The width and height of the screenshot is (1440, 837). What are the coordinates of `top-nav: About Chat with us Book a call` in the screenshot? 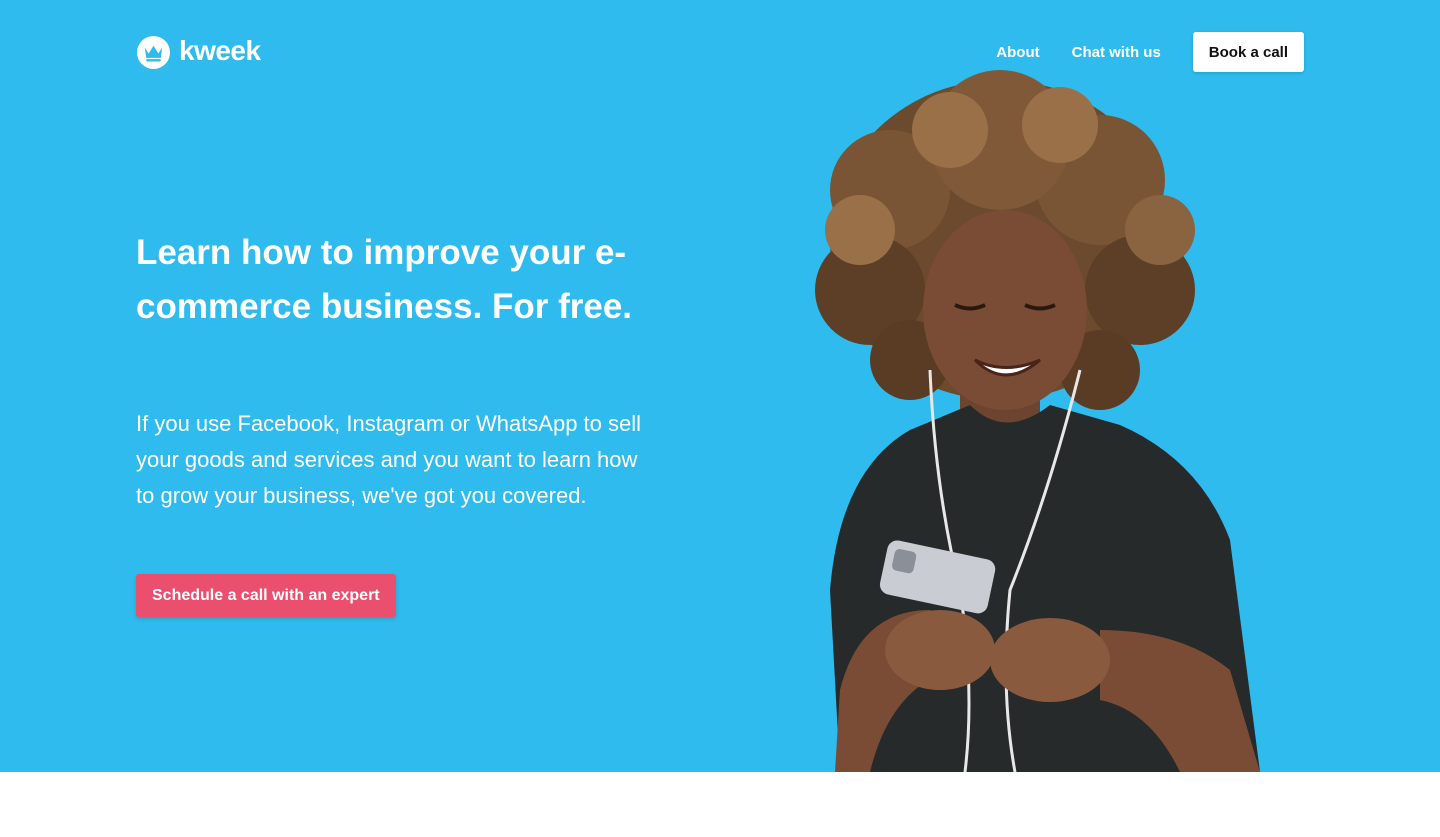 It's located at (1150, 52).